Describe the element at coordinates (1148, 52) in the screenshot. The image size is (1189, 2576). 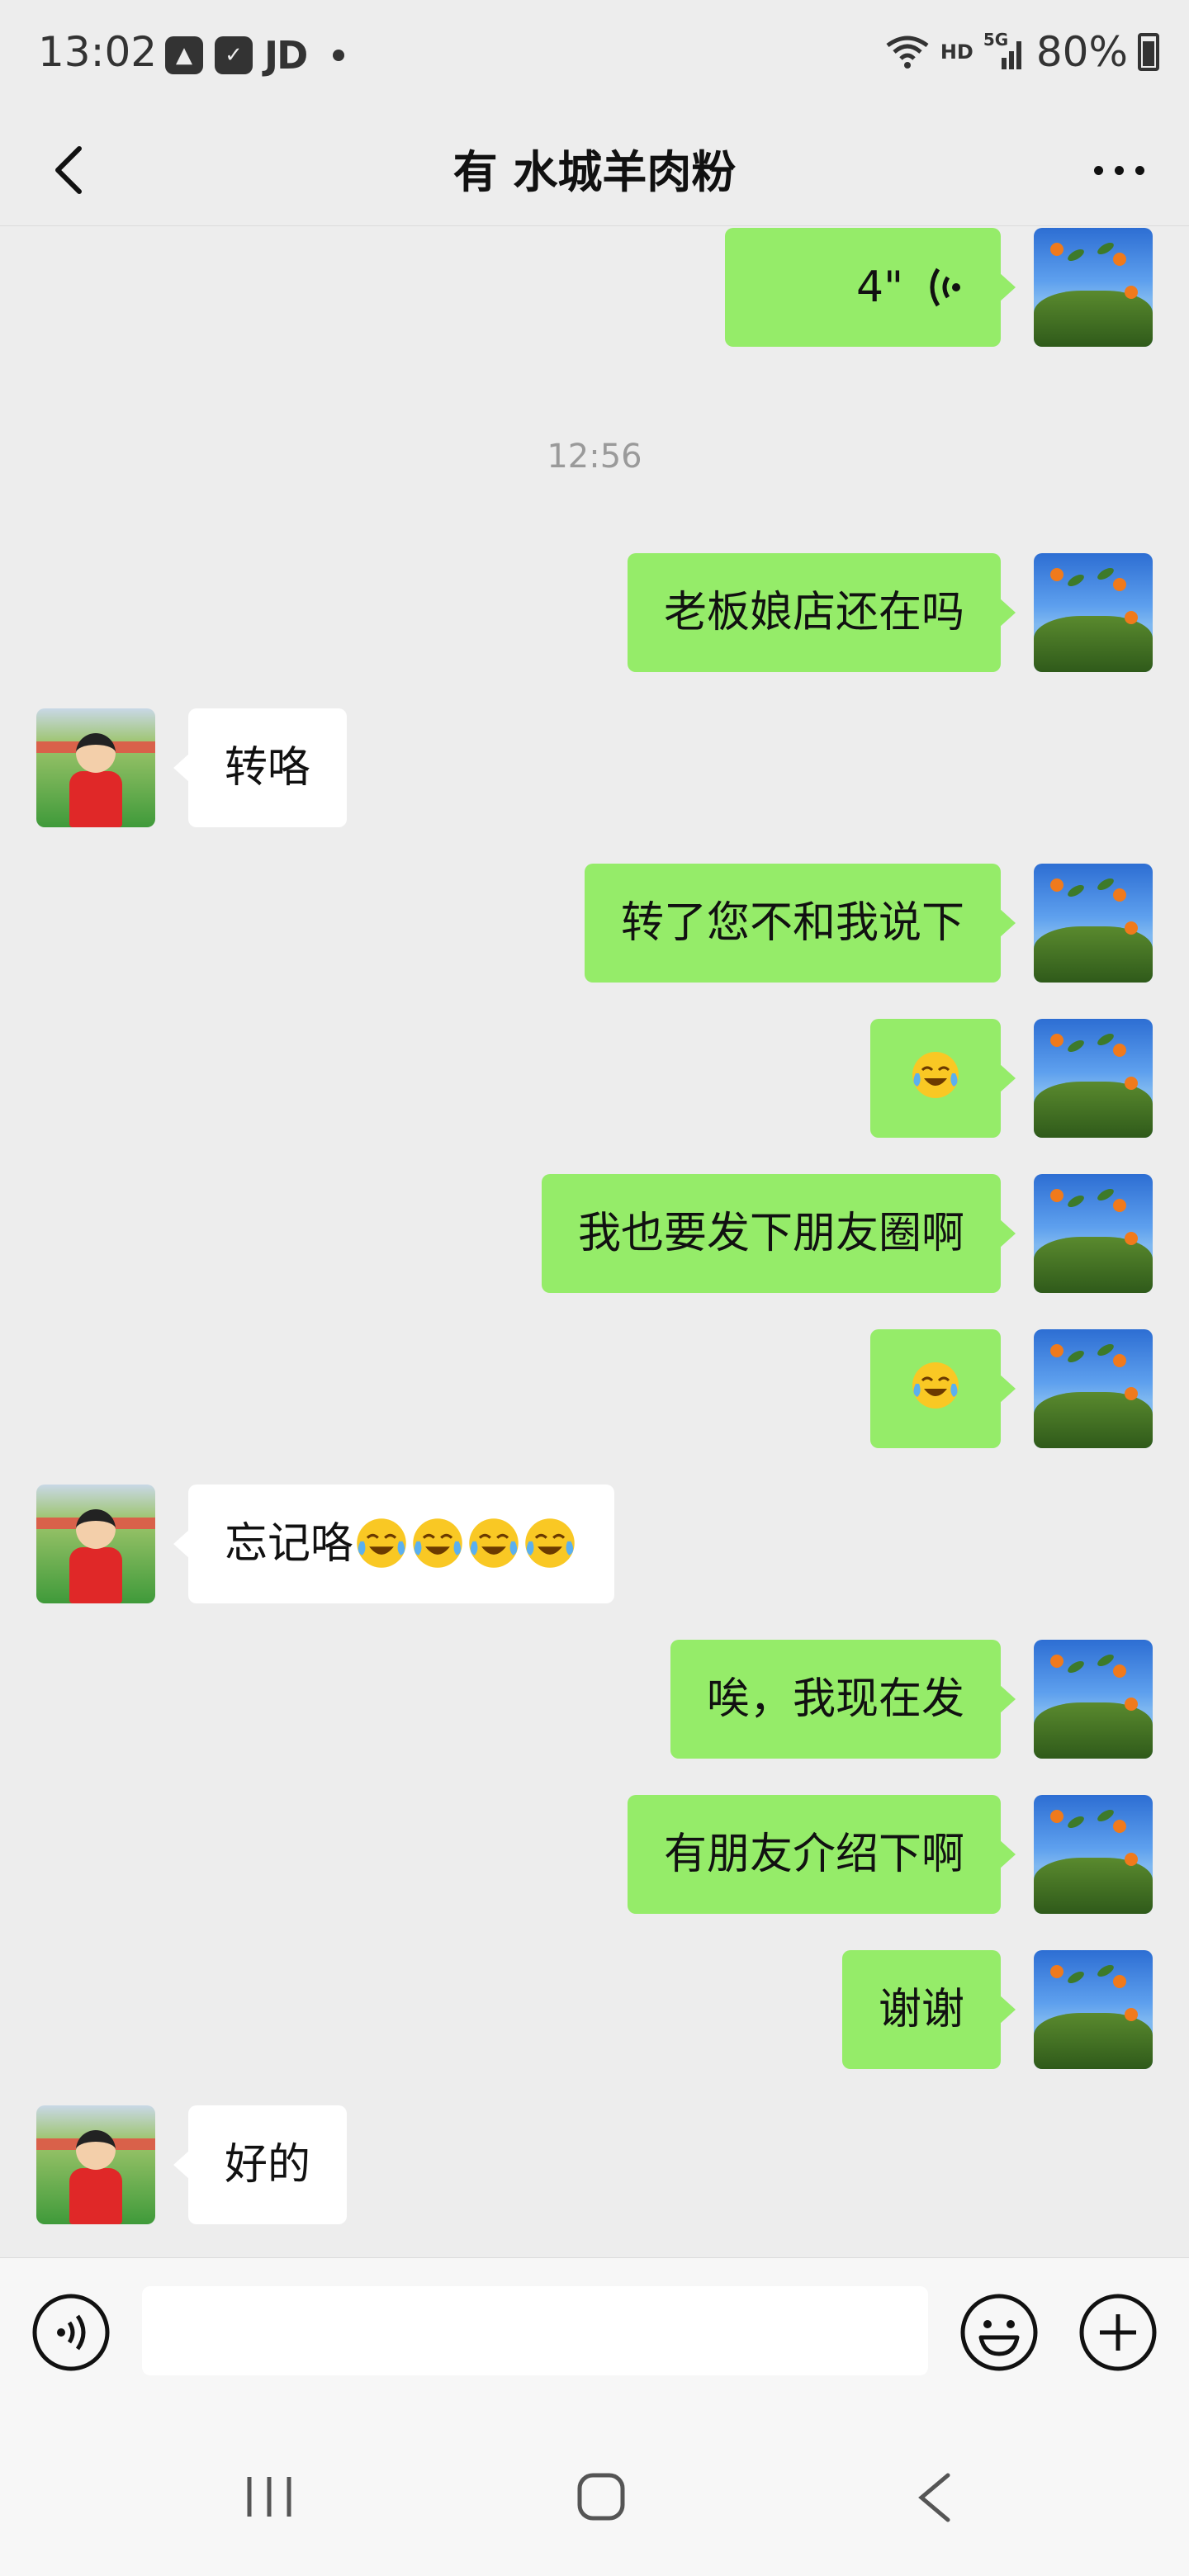
I see `battery-icon` at that location.